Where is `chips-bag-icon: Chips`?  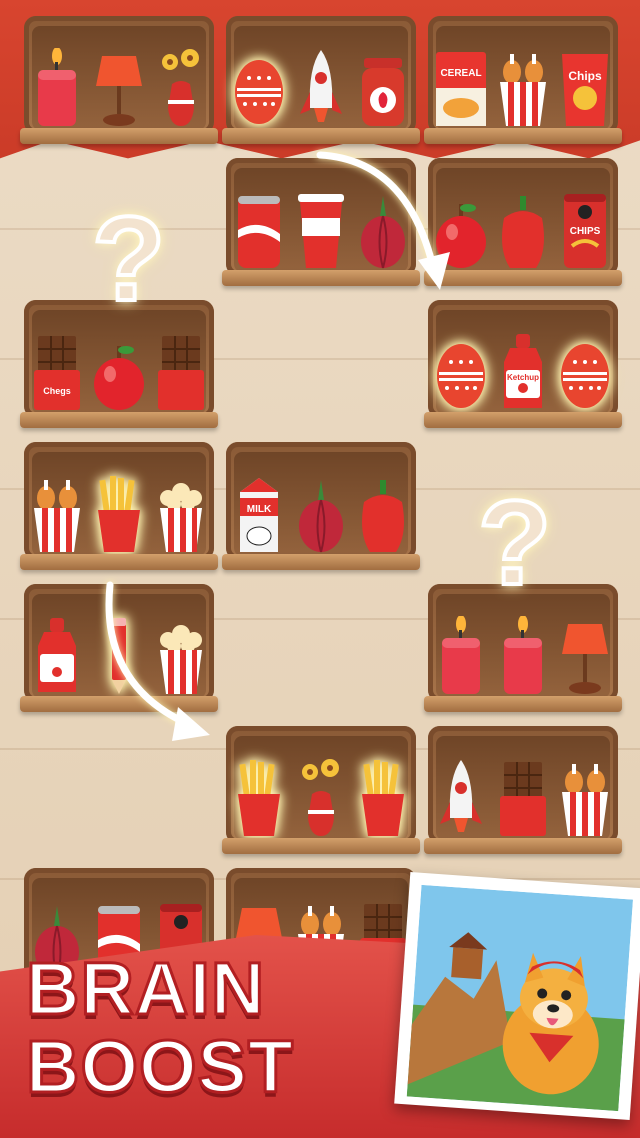 chips-bag-icon: Chips is located at coordinates (585, 88).